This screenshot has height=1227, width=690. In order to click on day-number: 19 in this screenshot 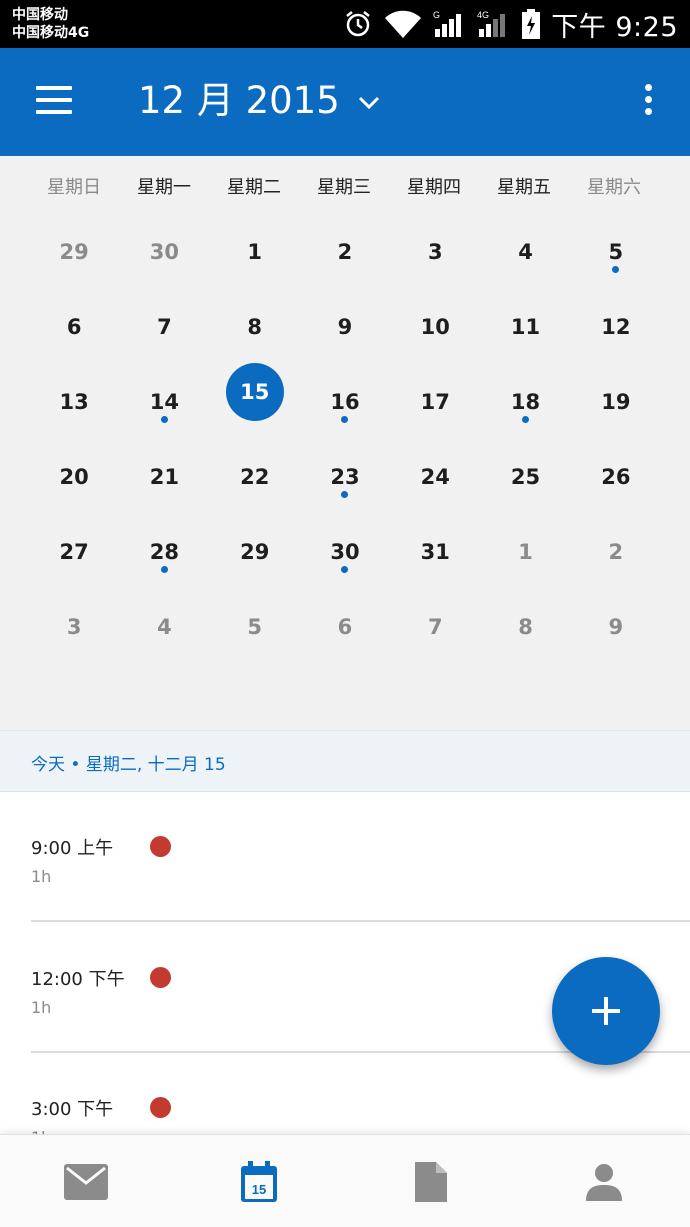, I will do `click(616, 402)`.